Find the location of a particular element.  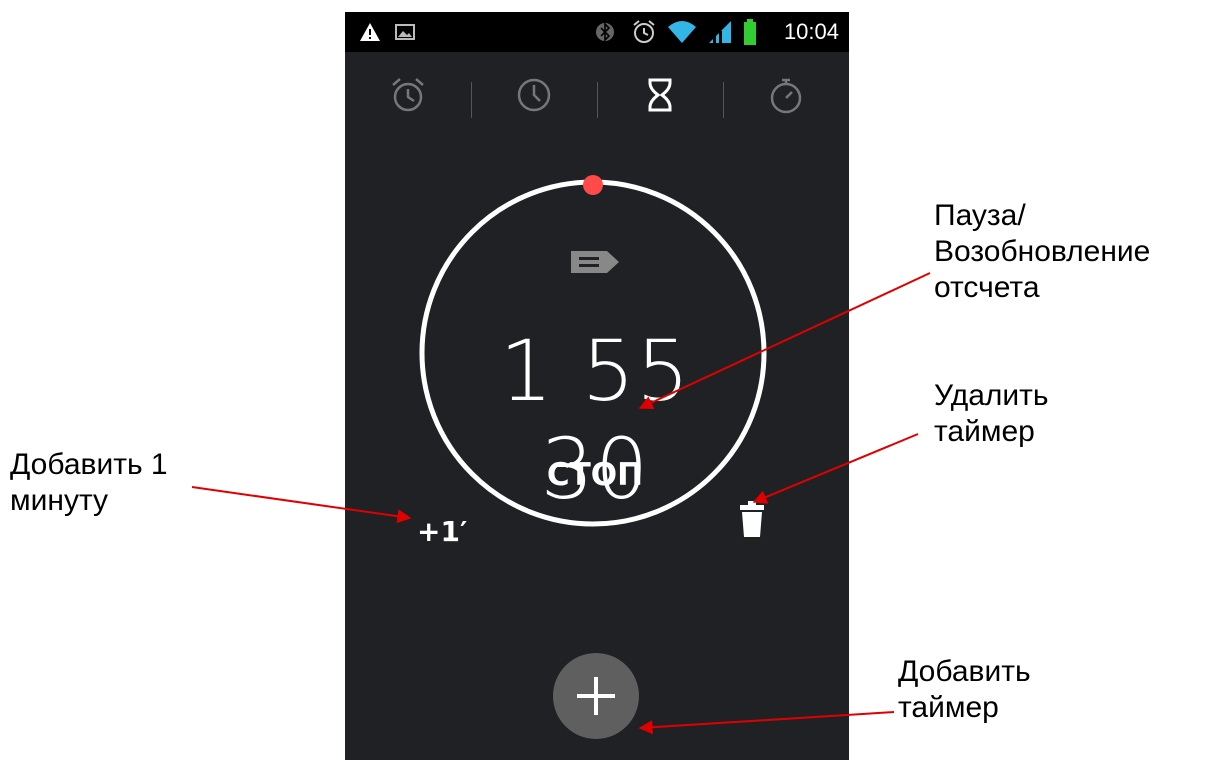

annotation-line: Возобновление is located at coordinates (1042, 251).